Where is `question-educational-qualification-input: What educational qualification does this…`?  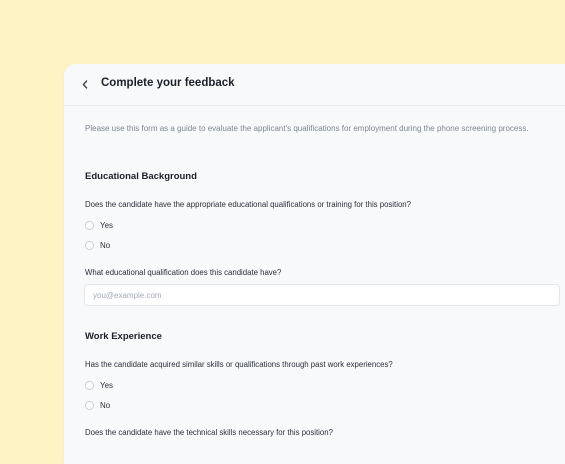 question-educational-qualification-input: What educational qualification does this… is located at coordinates (183, 272).